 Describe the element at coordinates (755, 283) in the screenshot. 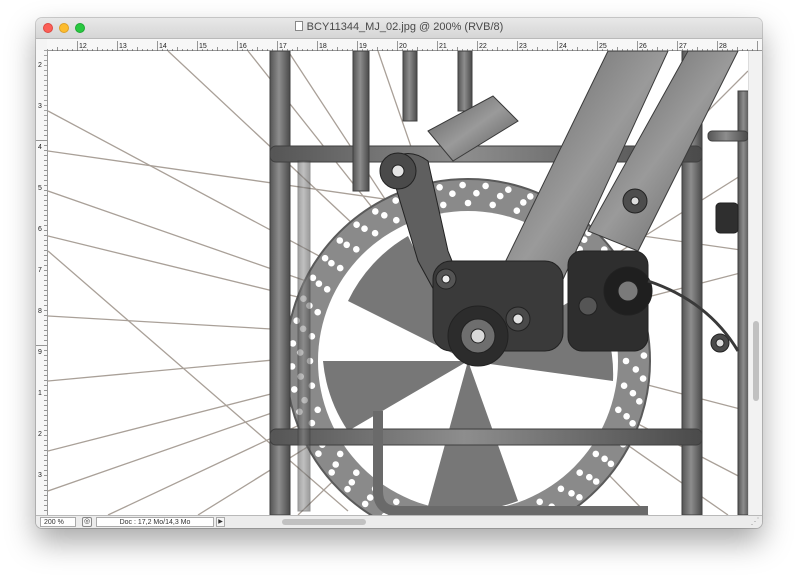

I see `vertical-scrollbar` at that location.